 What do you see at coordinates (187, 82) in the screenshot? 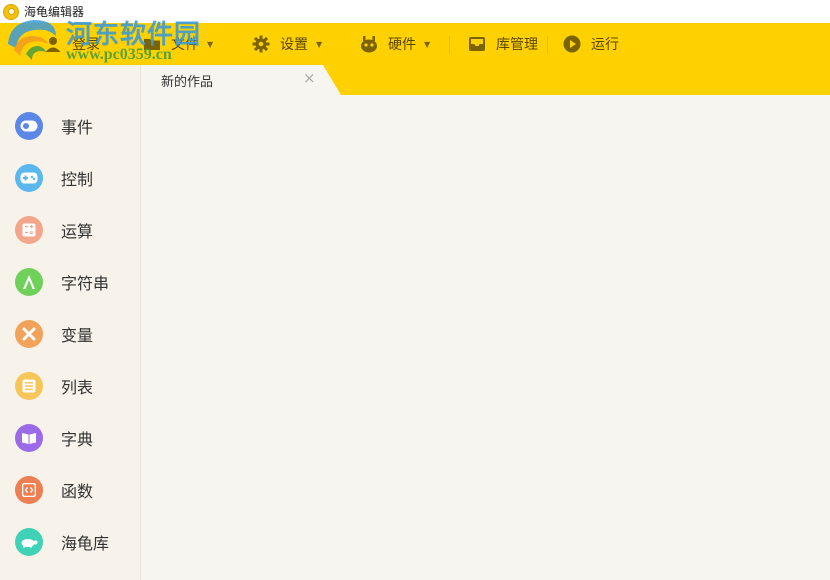
I see `tab-label: 新的作品` at bounding box center [187, 82].